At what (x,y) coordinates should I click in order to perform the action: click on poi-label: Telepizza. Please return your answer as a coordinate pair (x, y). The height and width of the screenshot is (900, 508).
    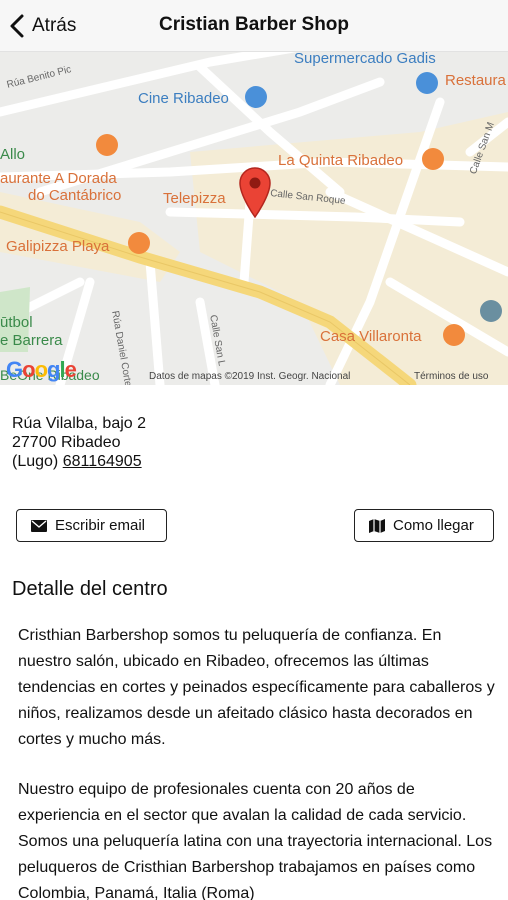
    Looking at the image, I should click on (194, 198).